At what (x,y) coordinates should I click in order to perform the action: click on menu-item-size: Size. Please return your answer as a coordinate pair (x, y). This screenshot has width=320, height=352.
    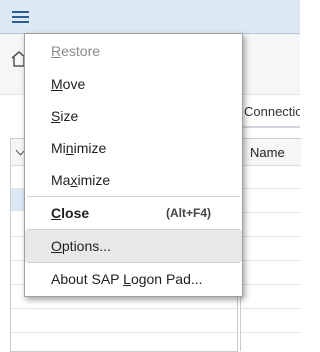
    Looking at the image, I should click on (133, 116).